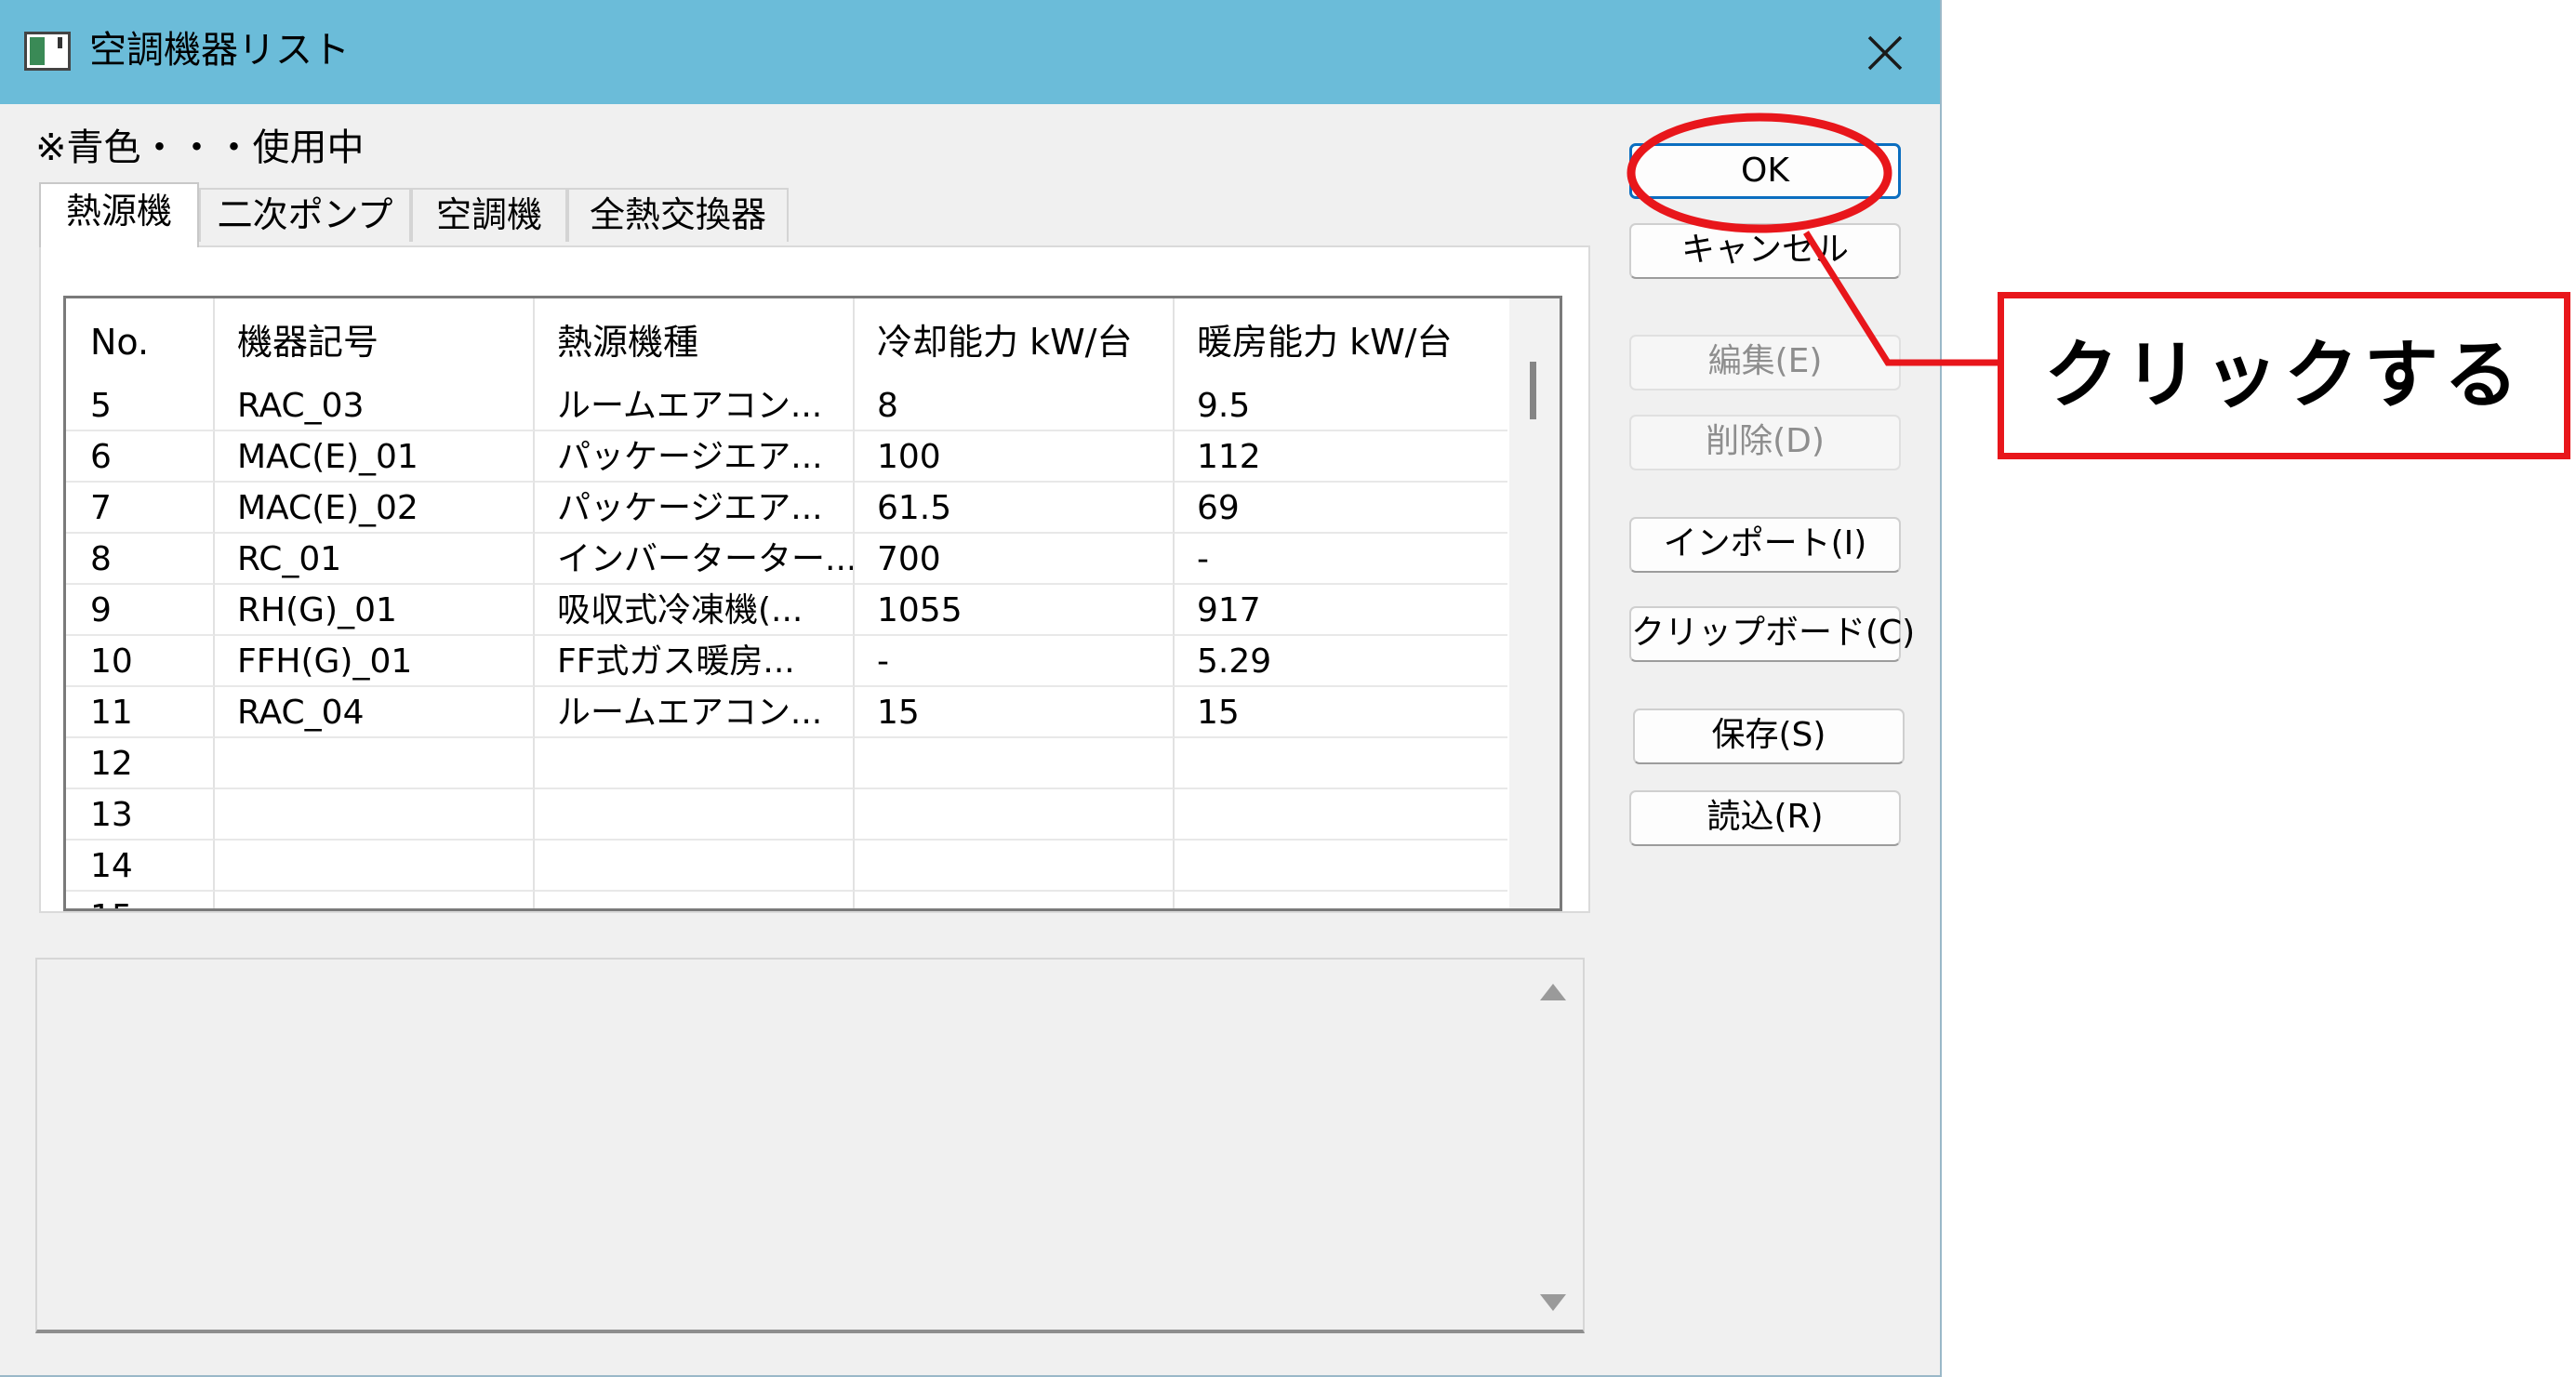  What do you see at coordinates (140, 763) in the screenshot?
I see `table-cell: 12` at bounding box center [140, 763].